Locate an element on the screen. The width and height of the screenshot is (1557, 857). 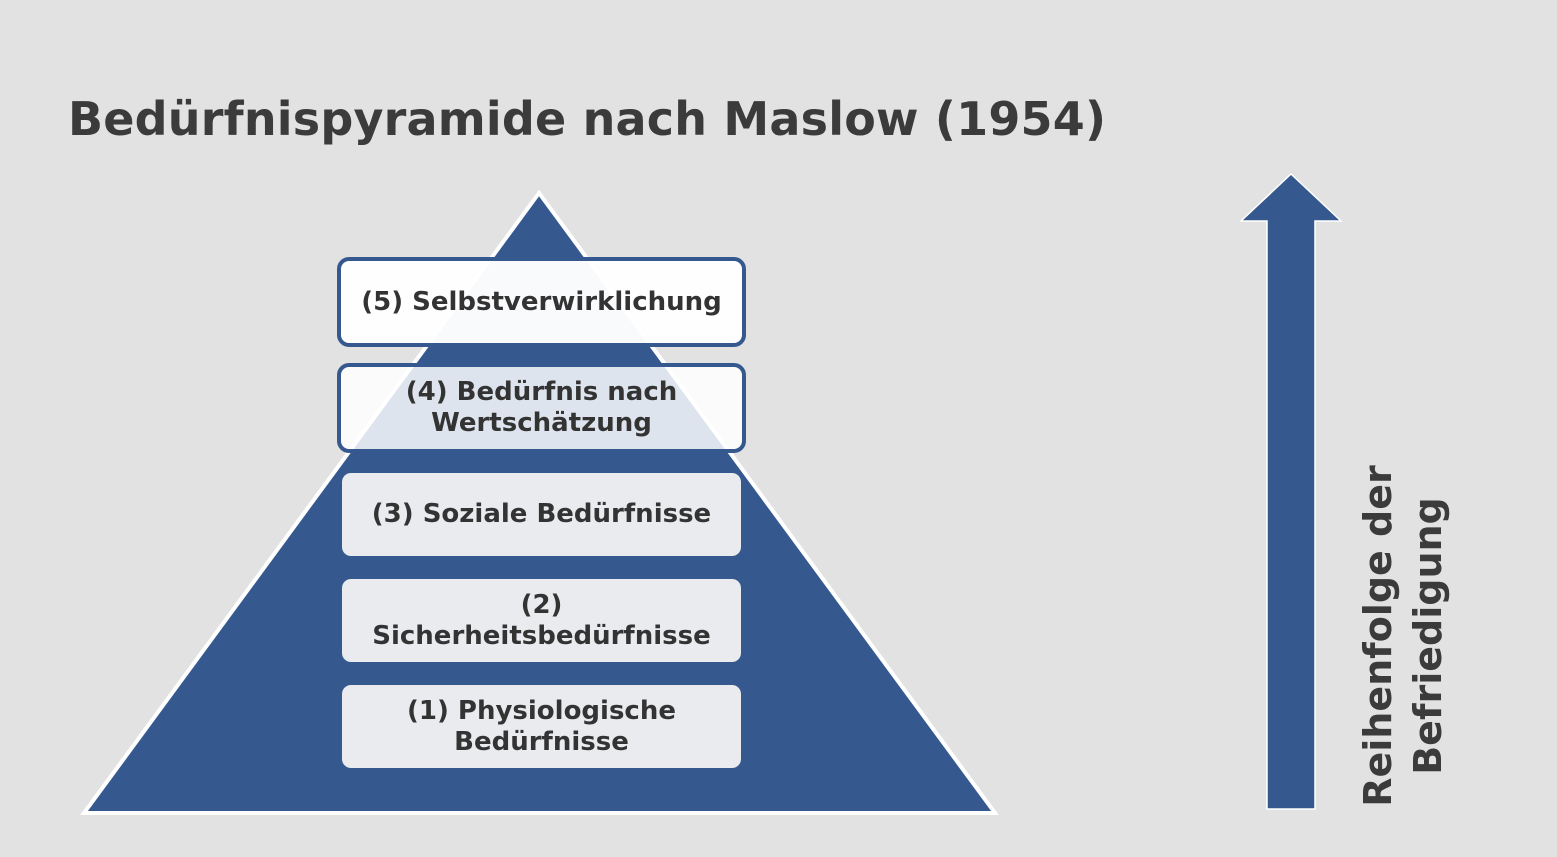
level-1-box: (1) Physiologische Bedürfnisse is located at coordinates (541, 726).